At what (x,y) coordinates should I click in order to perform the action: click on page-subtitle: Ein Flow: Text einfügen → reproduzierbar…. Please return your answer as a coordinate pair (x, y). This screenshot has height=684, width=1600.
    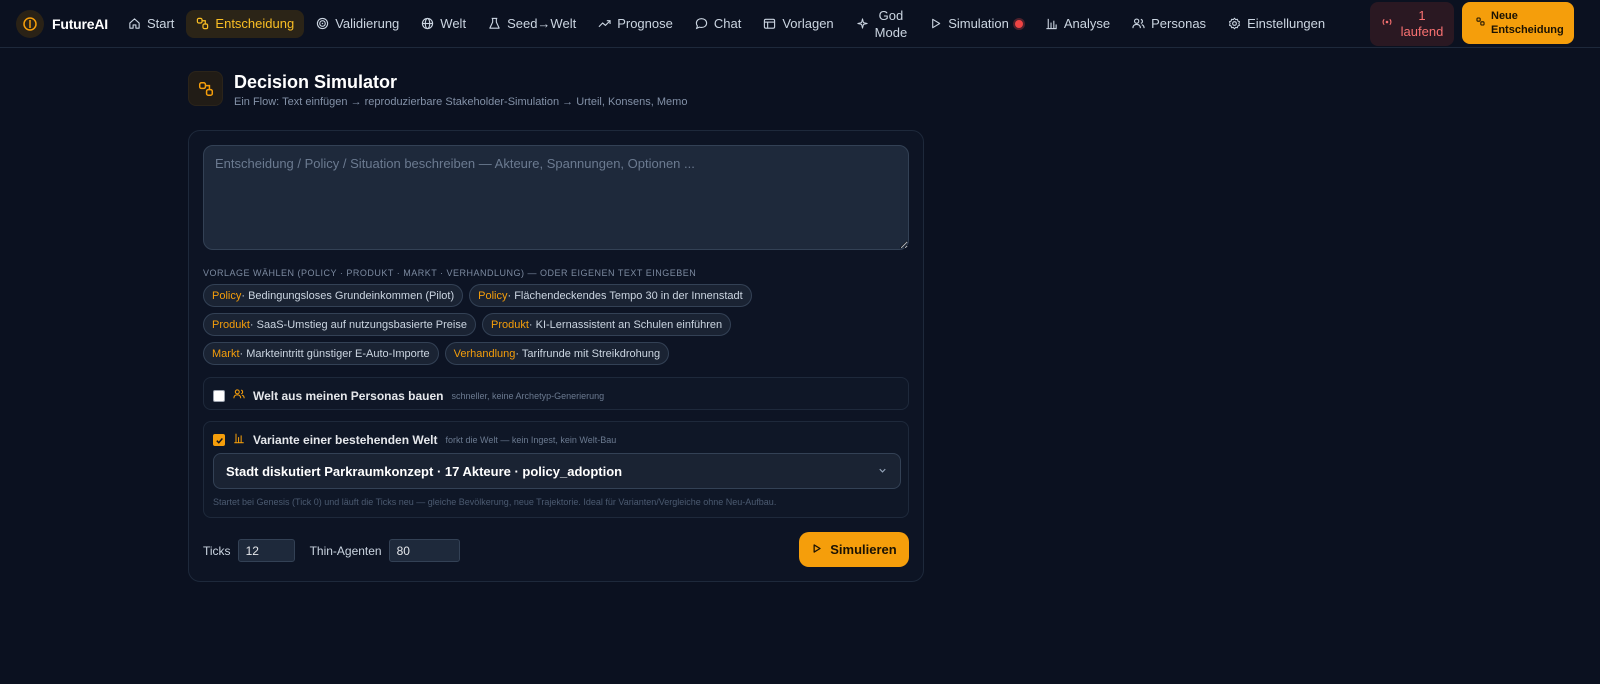
    Looking at the image, I should click on (461, 102).